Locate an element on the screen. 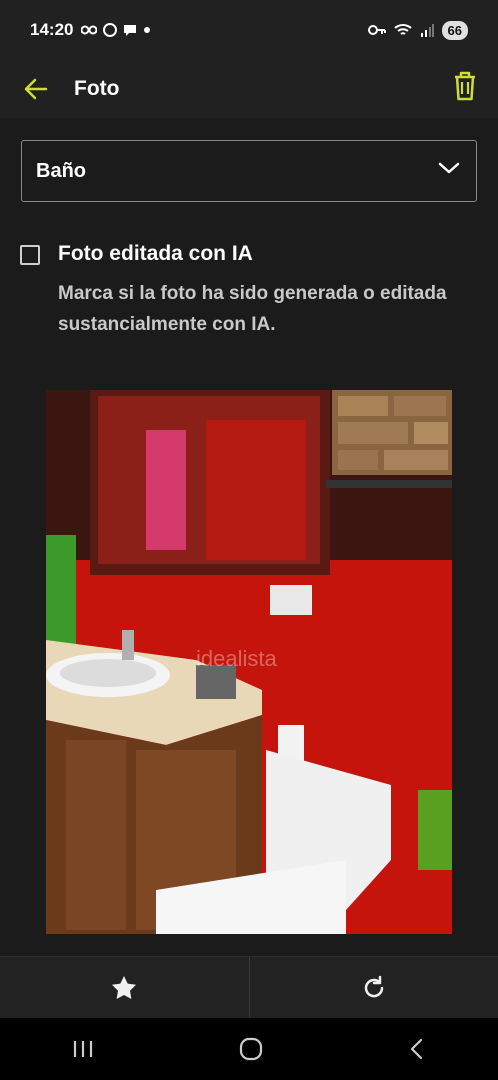 Image resolution: width=498 pixels, height=1080 pixels. wifi-icon is located at coordinates (402, 29).